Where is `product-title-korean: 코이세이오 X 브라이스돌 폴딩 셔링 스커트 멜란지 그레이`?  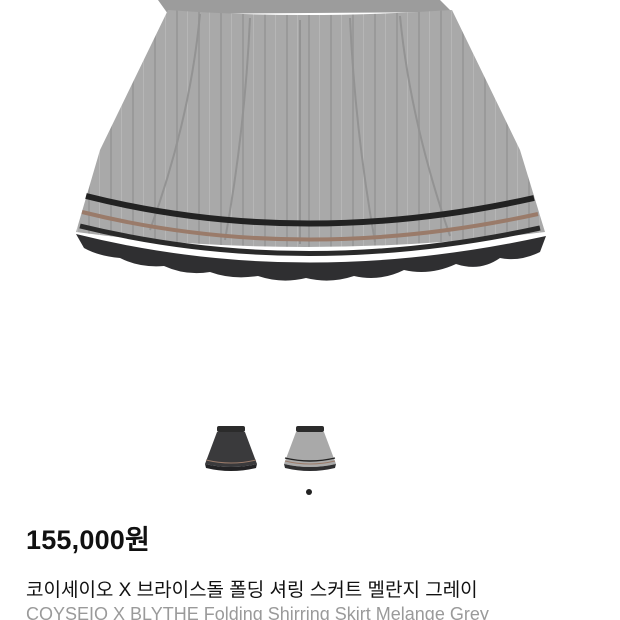
product-title-korean: 코이세이오 X 브라이스돌 폴딩 셔링 스커트 멜란지 그레이 is located at coordinates (252, 590).